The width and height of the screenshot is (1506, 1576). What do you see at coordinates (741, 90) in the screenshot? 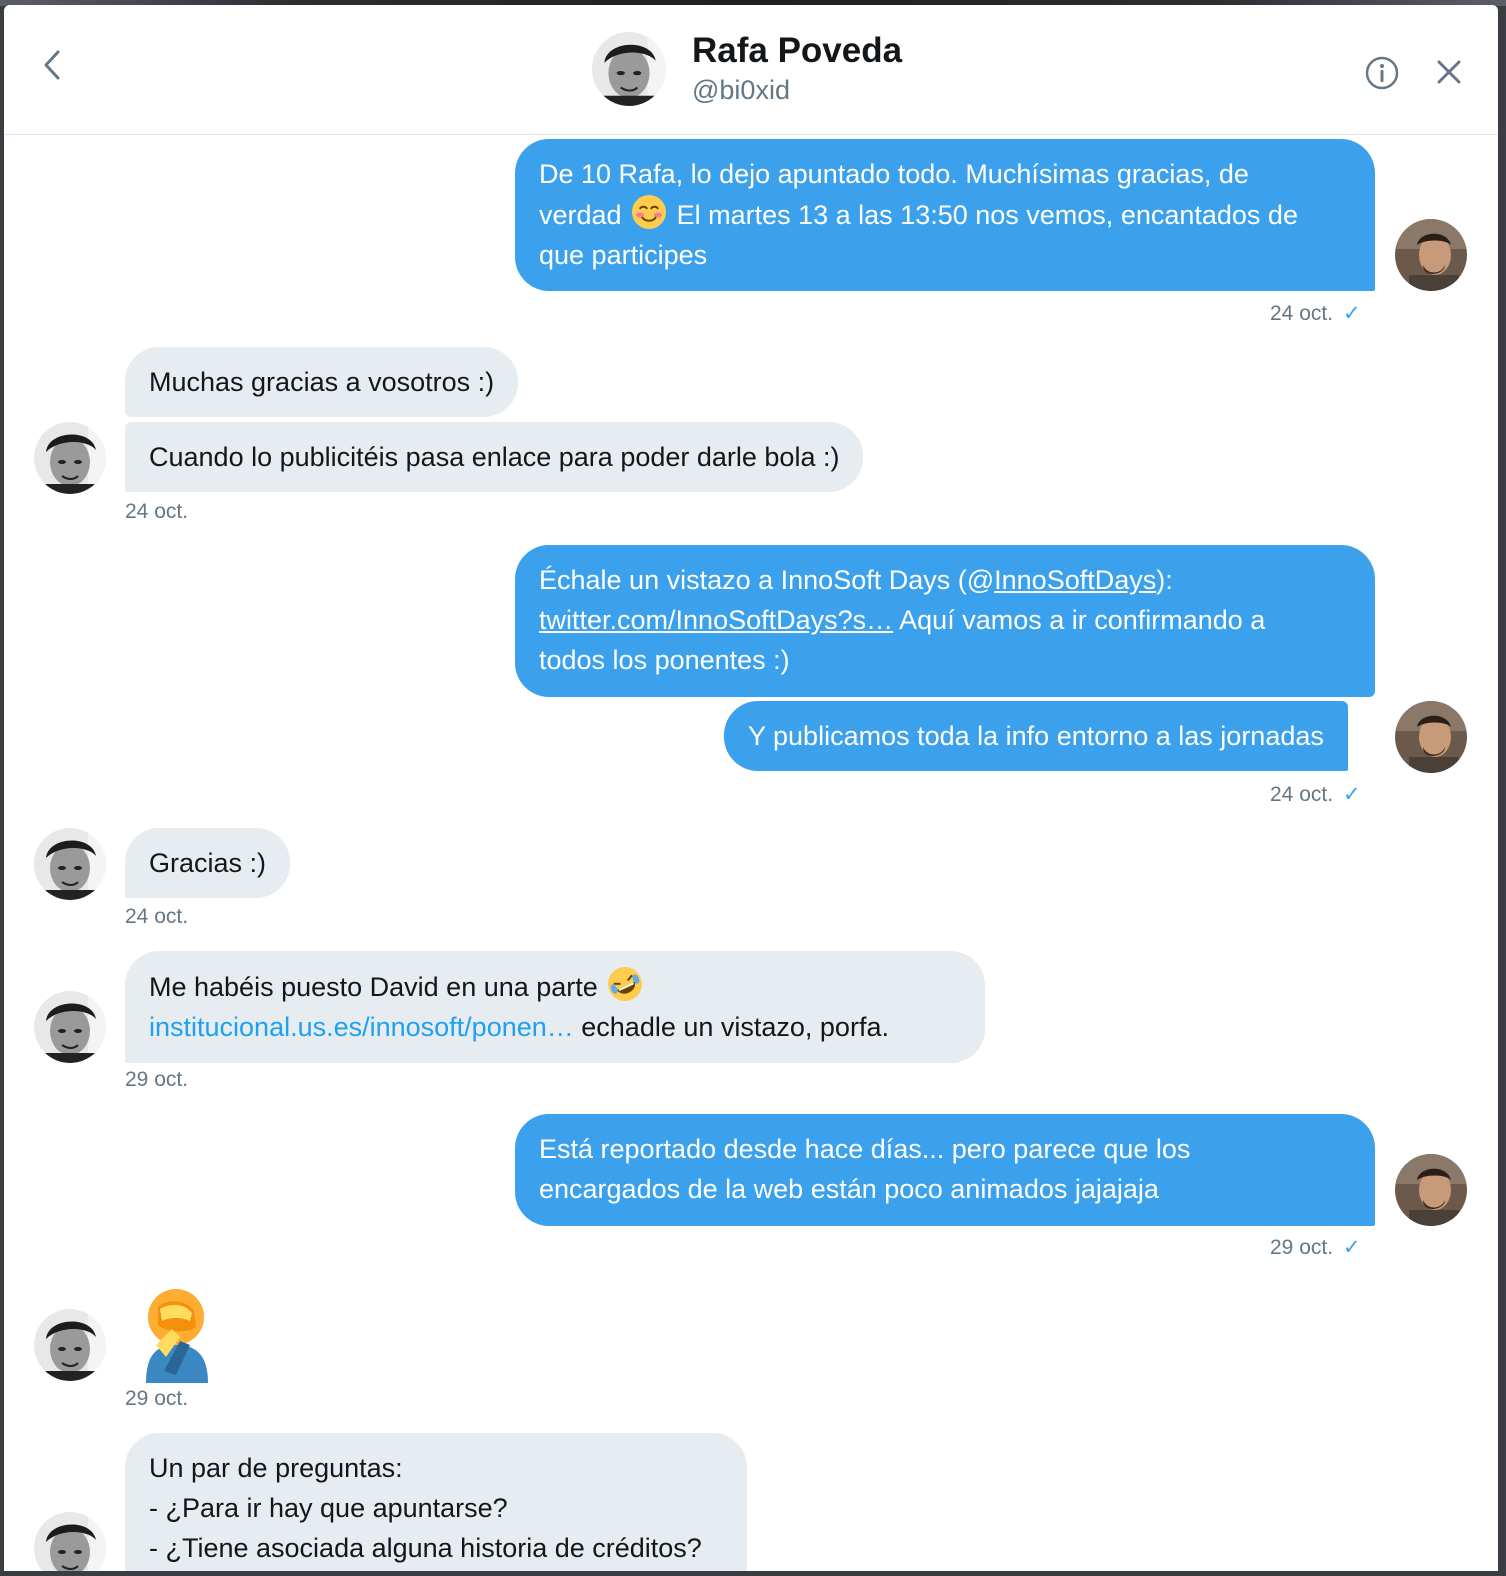
I see `contact-handle: @bi0xid` at bounding box center [741, 90].